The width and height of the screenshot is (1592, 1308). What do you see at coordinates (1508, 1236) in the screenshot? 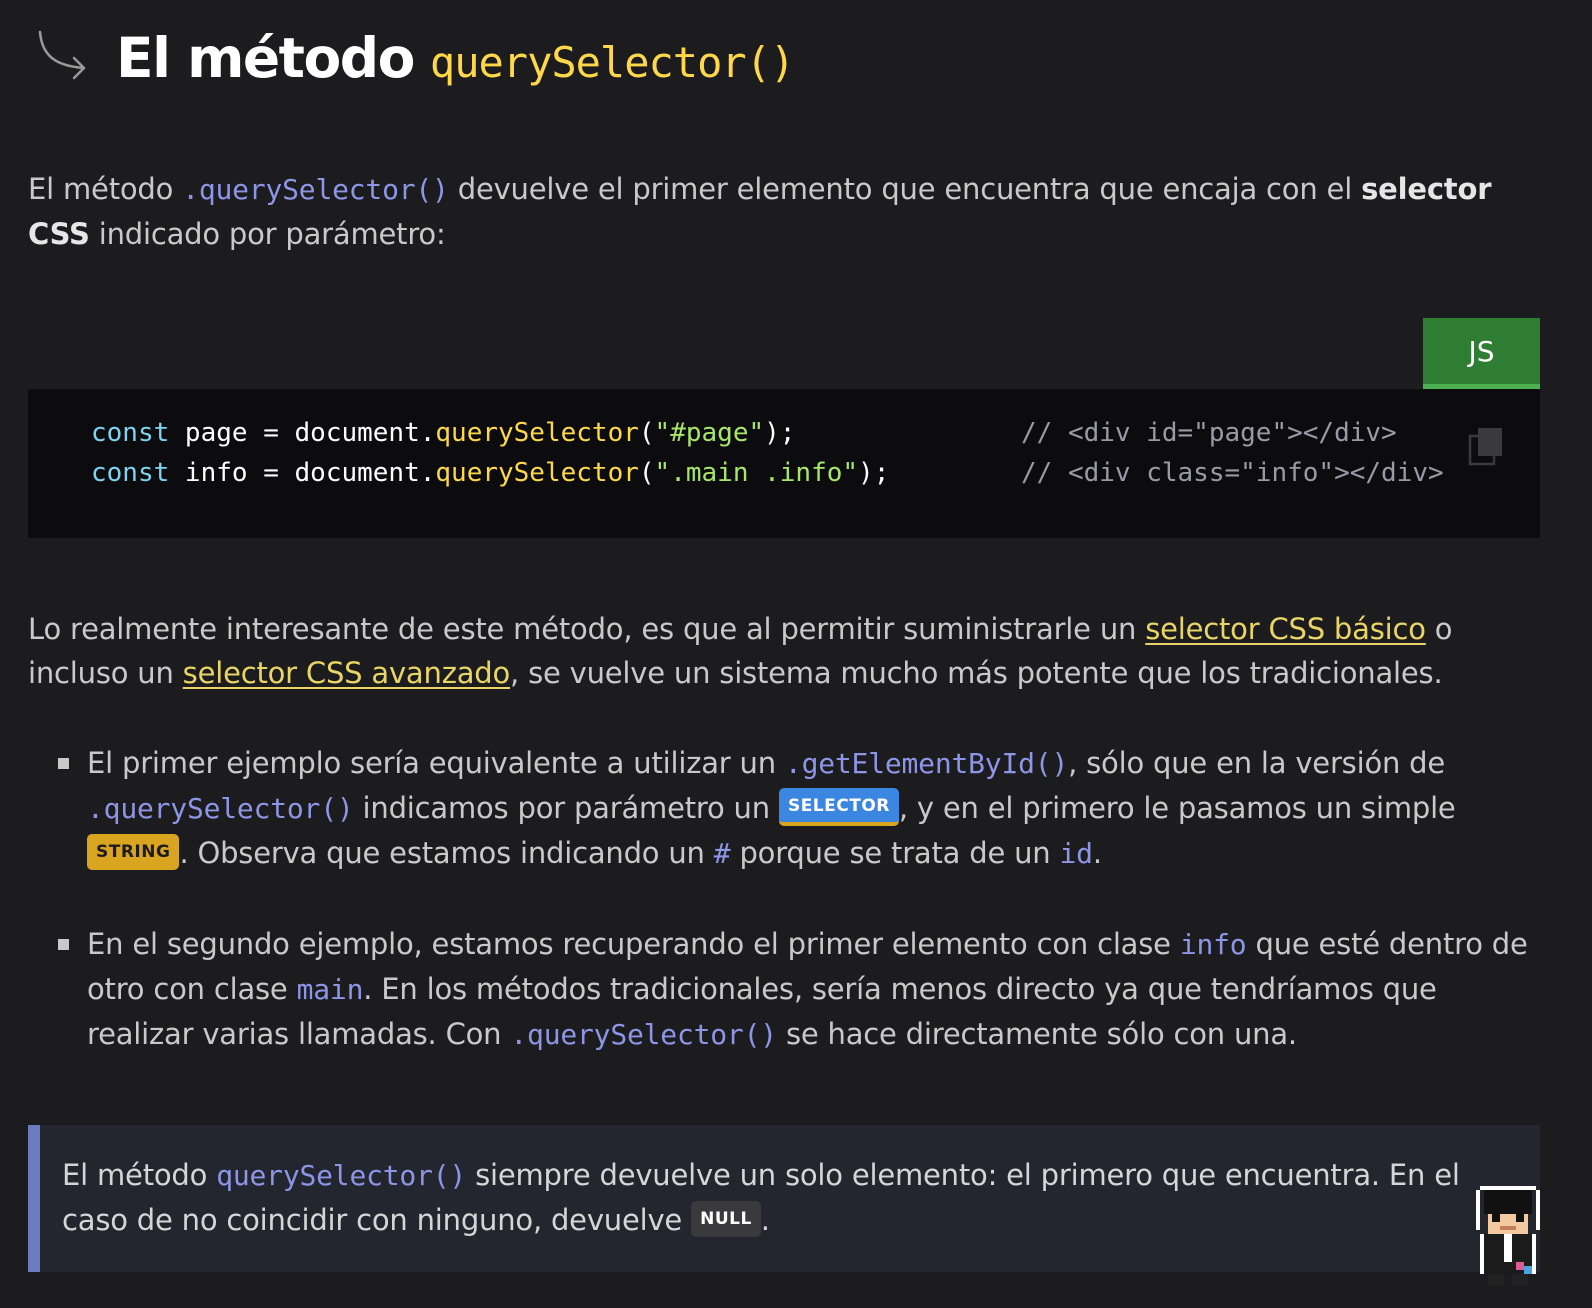
I see `pixel-avatar` at bounding box center [1508, 1236].